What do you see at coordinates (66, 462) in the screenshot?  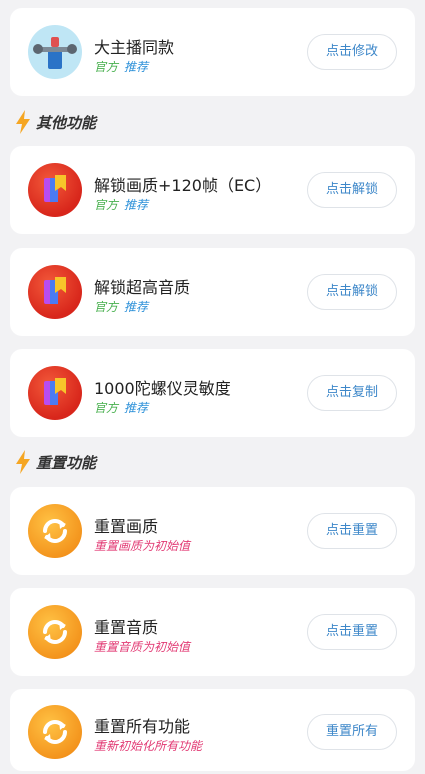 I see `section-label: 重置功能` at bounding box center [66, 462].